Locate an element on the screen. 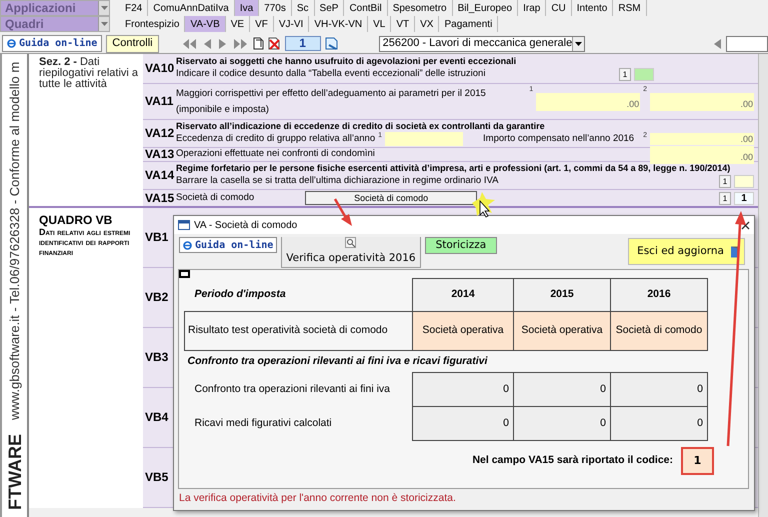 The height and width of the screenshot is (517, 768). page-number-field: 1 is located at coordinates (302, 43).